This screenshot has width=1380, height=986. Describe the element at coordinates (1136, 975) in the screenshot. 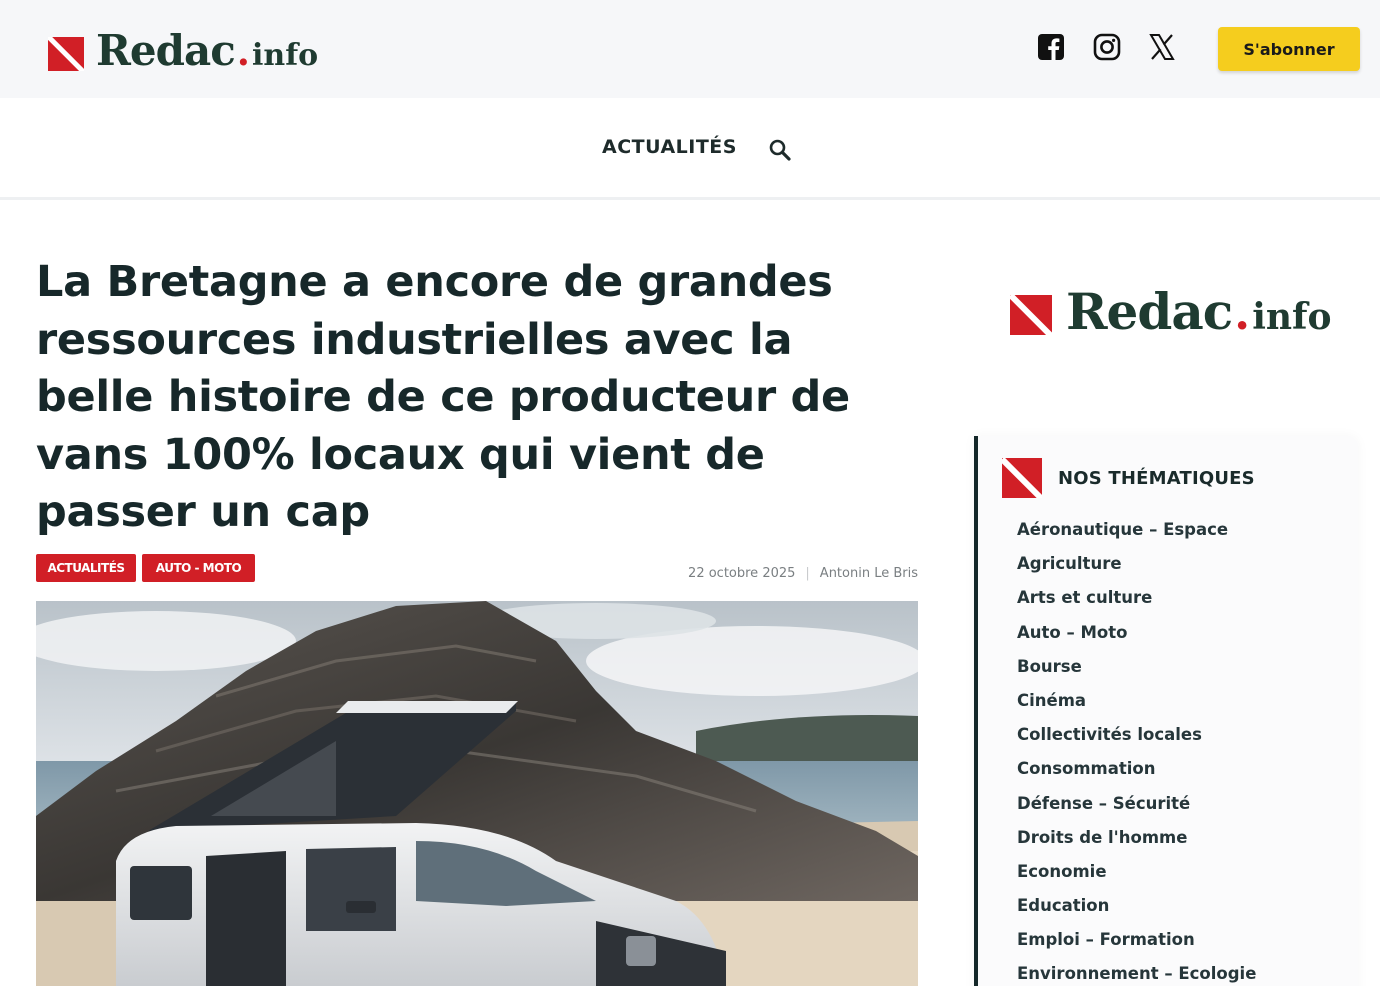

I see `theme-item-environnement: Environnement – Ecologie` at that location.